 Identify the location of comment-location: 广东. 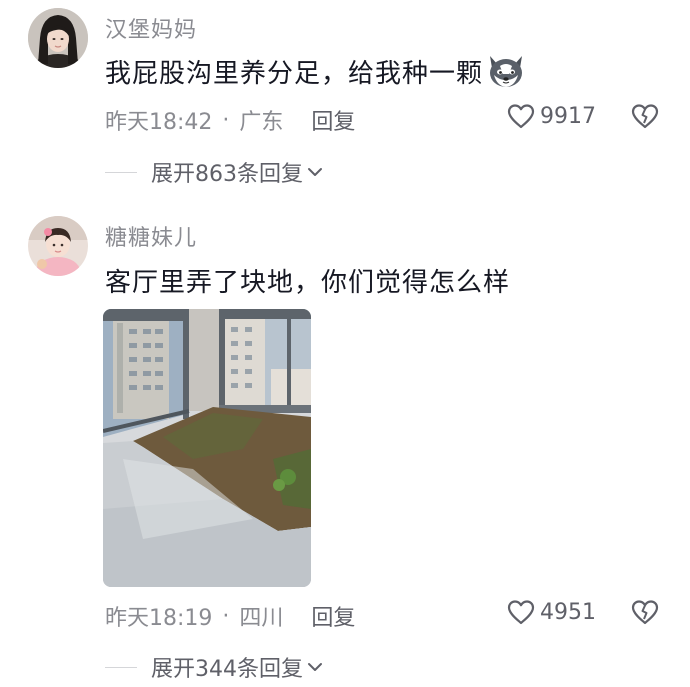
(261, 122).